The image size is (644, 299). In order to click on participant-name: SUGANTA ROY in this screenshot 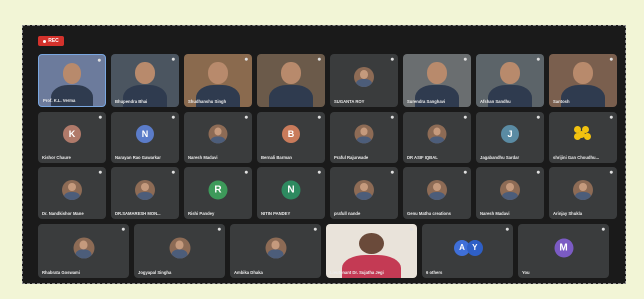, I will do `click(349, 101)`.